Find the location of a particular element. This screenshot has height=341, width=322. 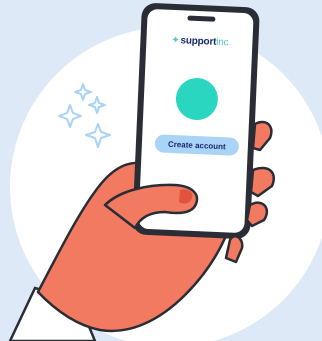

logo-text-secondary: inc is located at coordinates (222, 42).